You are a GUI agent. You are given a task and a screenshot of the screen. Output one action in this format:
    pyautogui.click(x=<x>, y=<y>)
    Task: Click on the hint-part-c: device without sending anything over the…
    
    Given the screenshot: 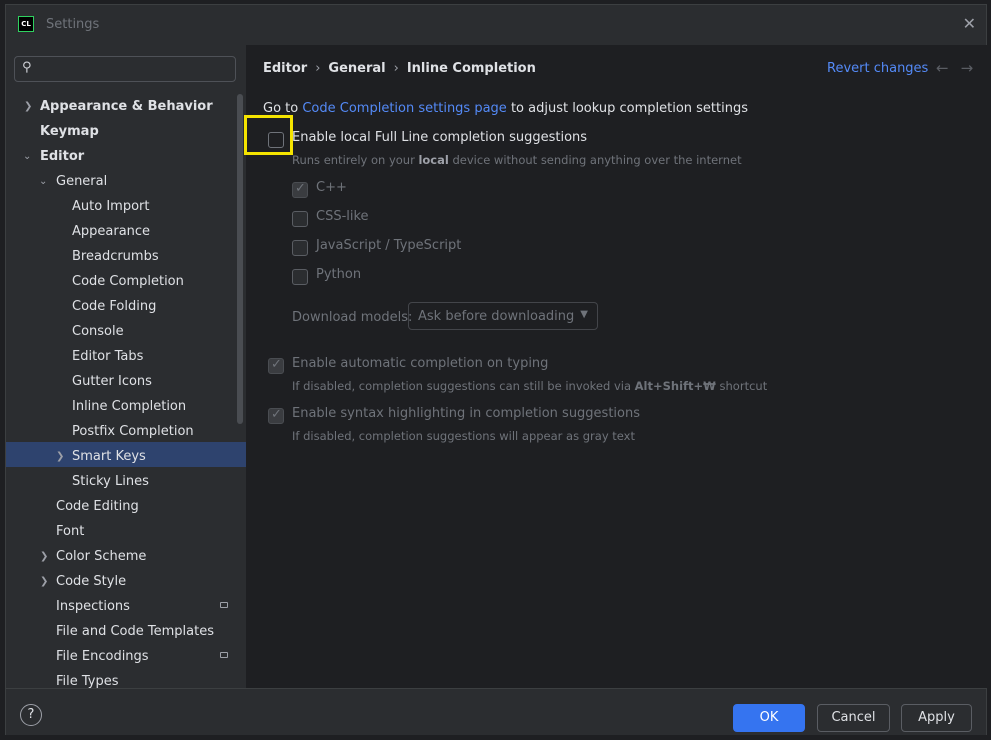 What is the action you would take?
    pyautogui.click(x=597, y=160)
    